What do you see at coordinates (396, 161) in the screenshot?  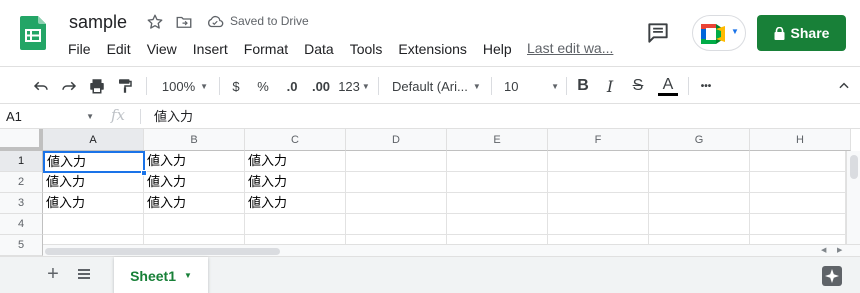 I see `cell-d1` at bounding box center [396, 161].